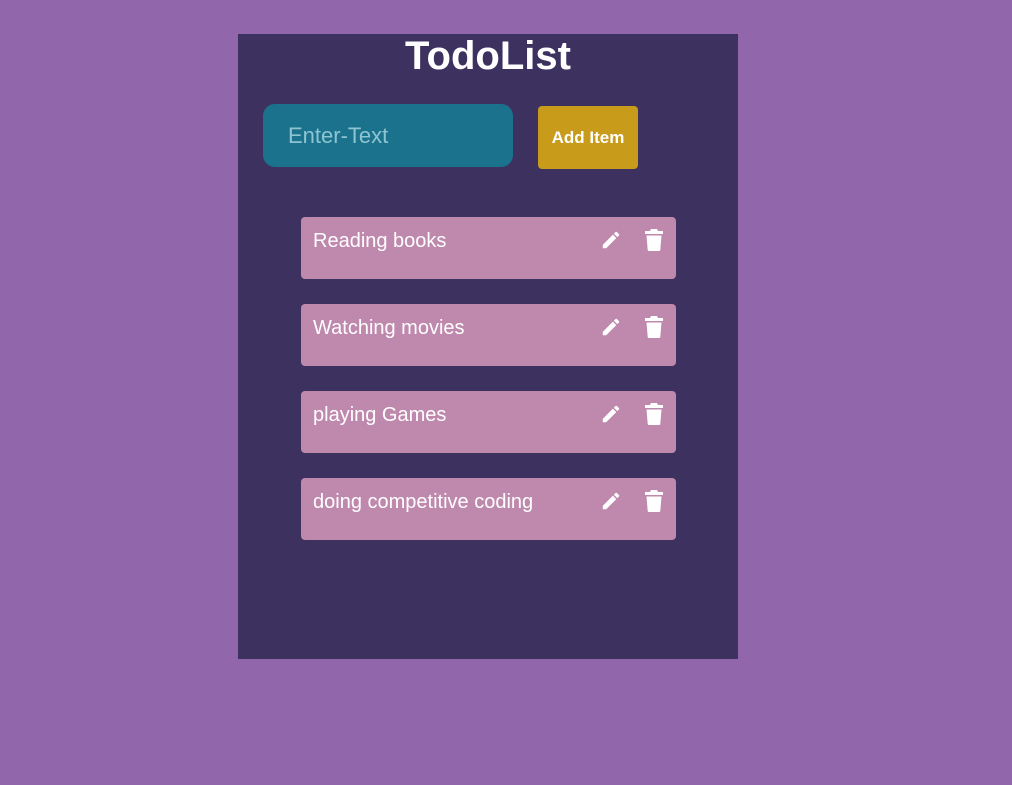  Describe the element at coordinates (488, 422) in the screenshot. I see `todo-item: playing Games` at that location.